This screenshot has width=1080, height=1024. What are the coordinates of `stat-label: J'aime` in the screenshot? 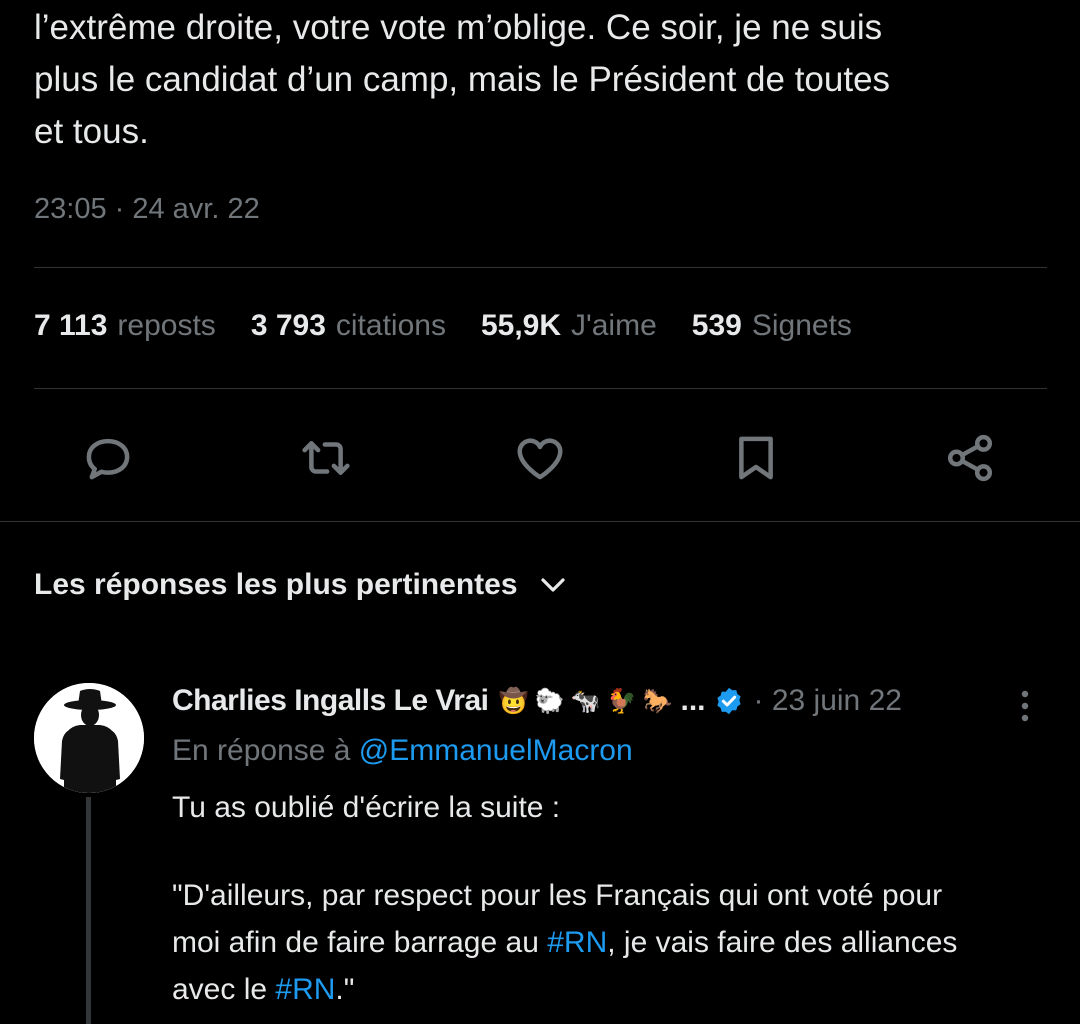 It's located at (614, 325).